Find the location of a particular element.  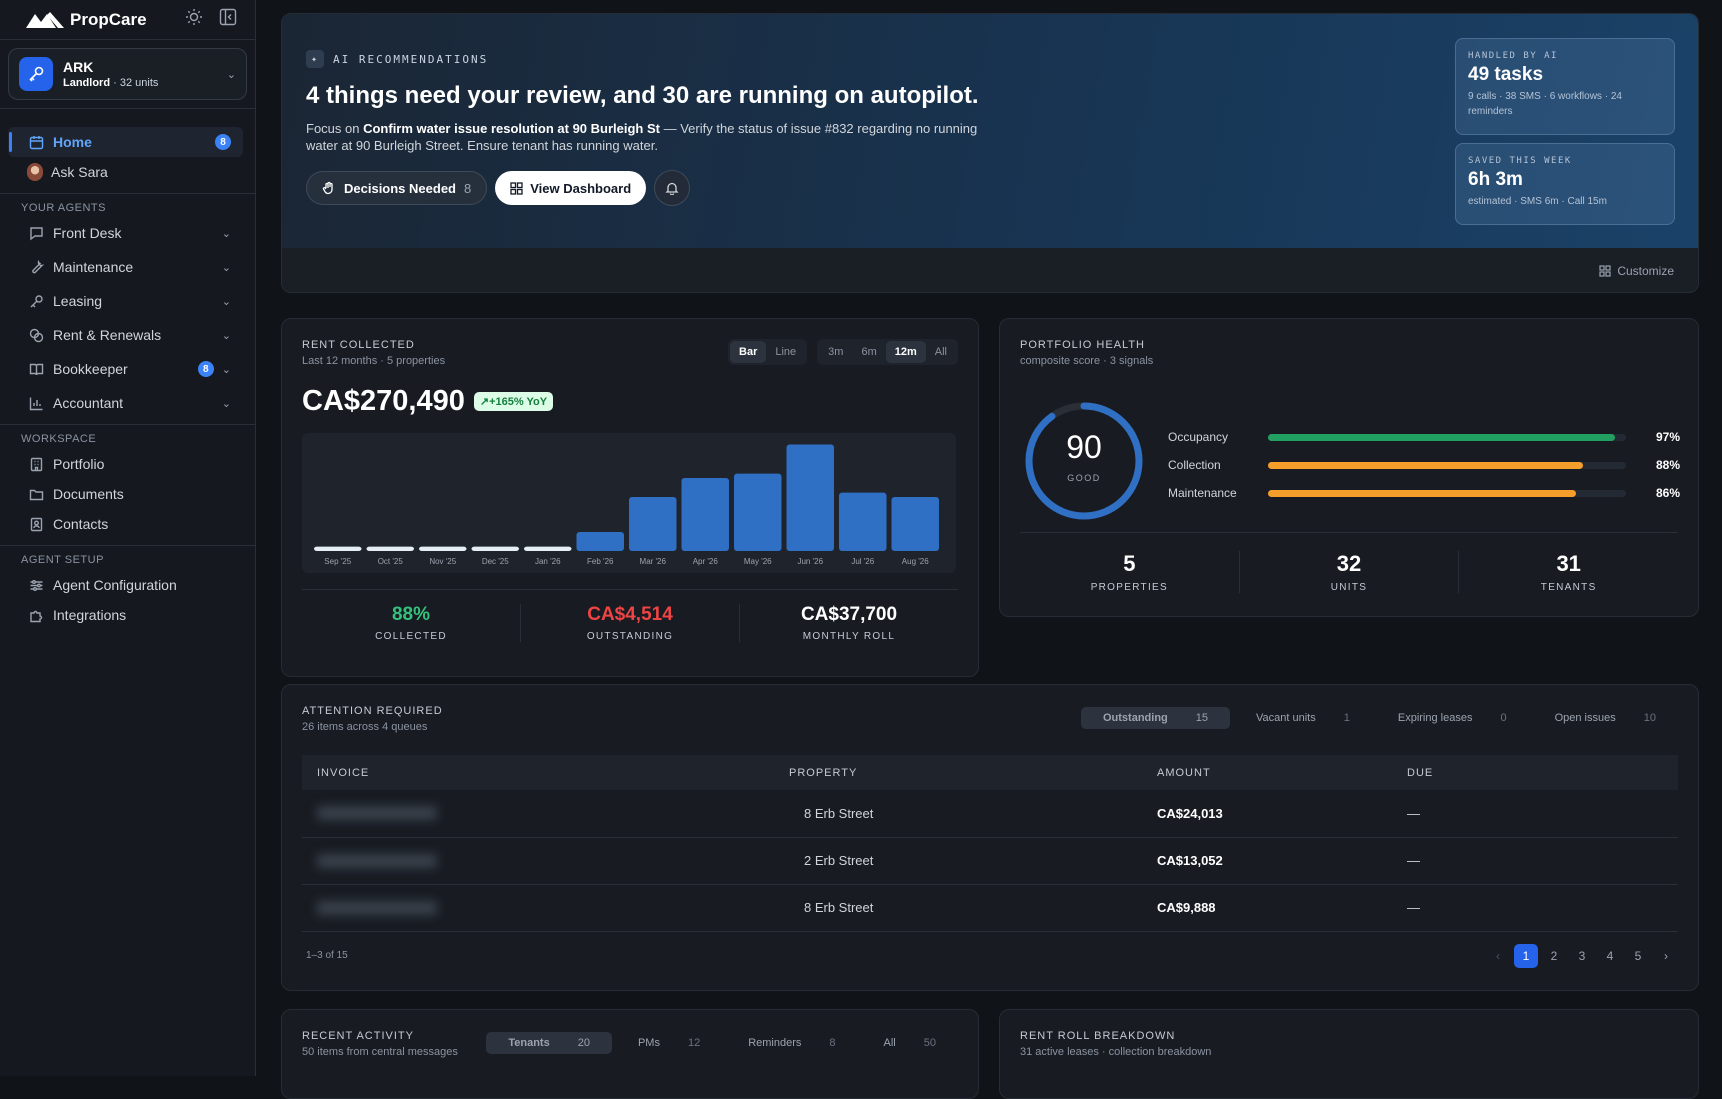

property-cell: 2 Erb Street is located at coordinates (973, 861).